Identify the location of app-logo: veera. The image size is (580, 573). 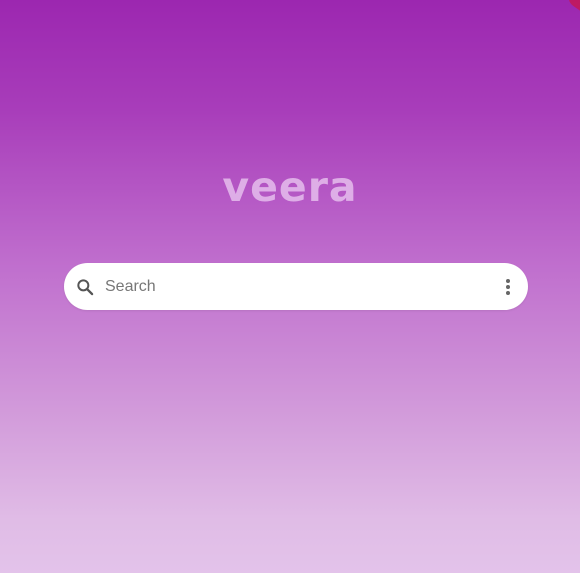
(290, 187).